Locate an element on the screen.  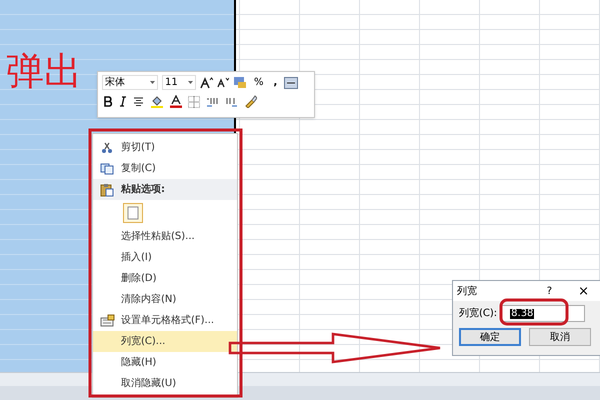
menu-item: 删除(D) is located at coordinates (165, 278).